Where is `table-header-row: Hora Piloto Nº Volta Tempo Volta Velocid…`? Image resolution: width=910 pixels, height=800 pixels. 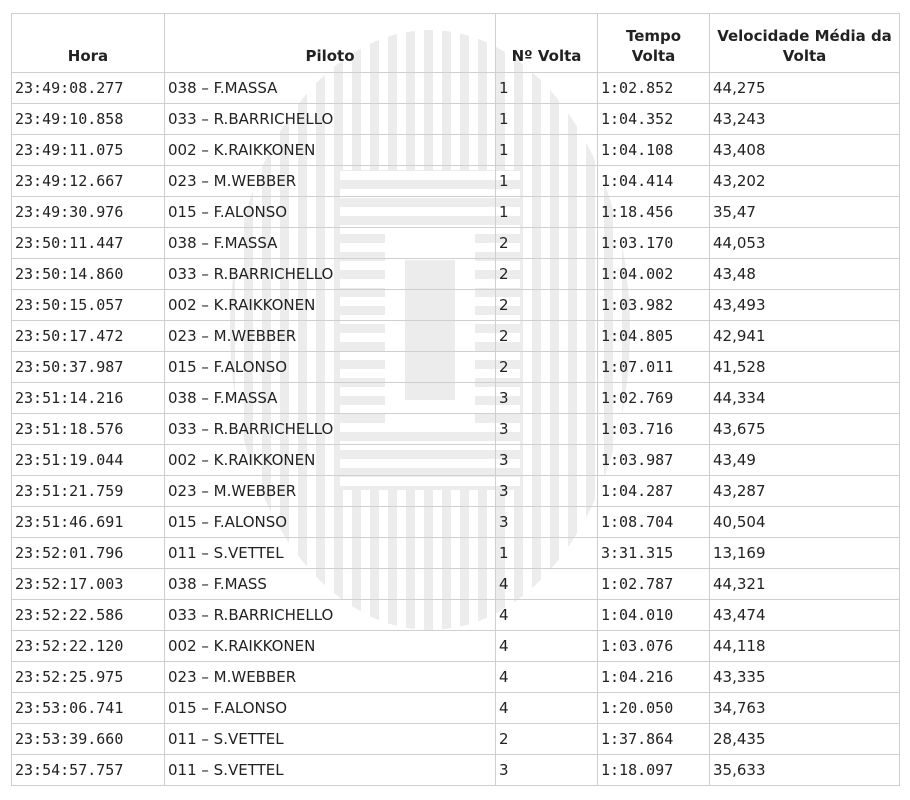 table-header-row: Hora Piloto Nº Volta Tempo Volta Velocid… is located at coordinates (455, 43).